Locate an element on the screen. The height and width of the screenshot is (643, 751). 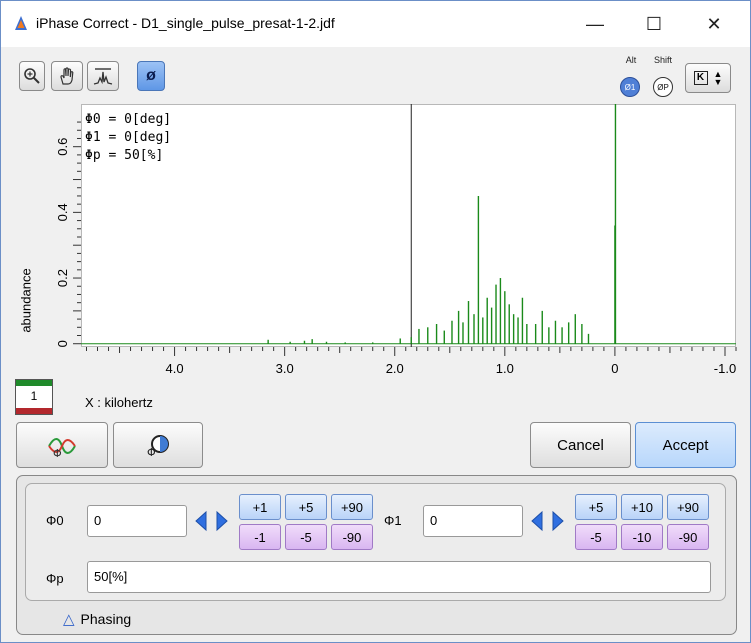
phi0-decrement-arrow is located at coordinates (200, 521).